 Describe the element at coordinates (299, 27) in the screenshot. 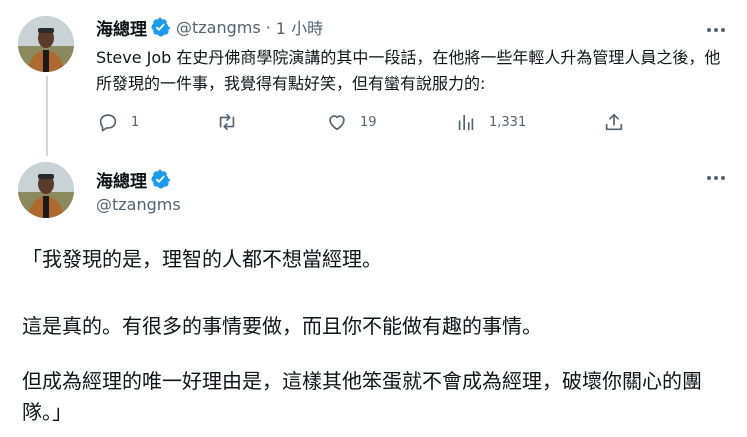

I see `timestamp: 1 小時` at that location.